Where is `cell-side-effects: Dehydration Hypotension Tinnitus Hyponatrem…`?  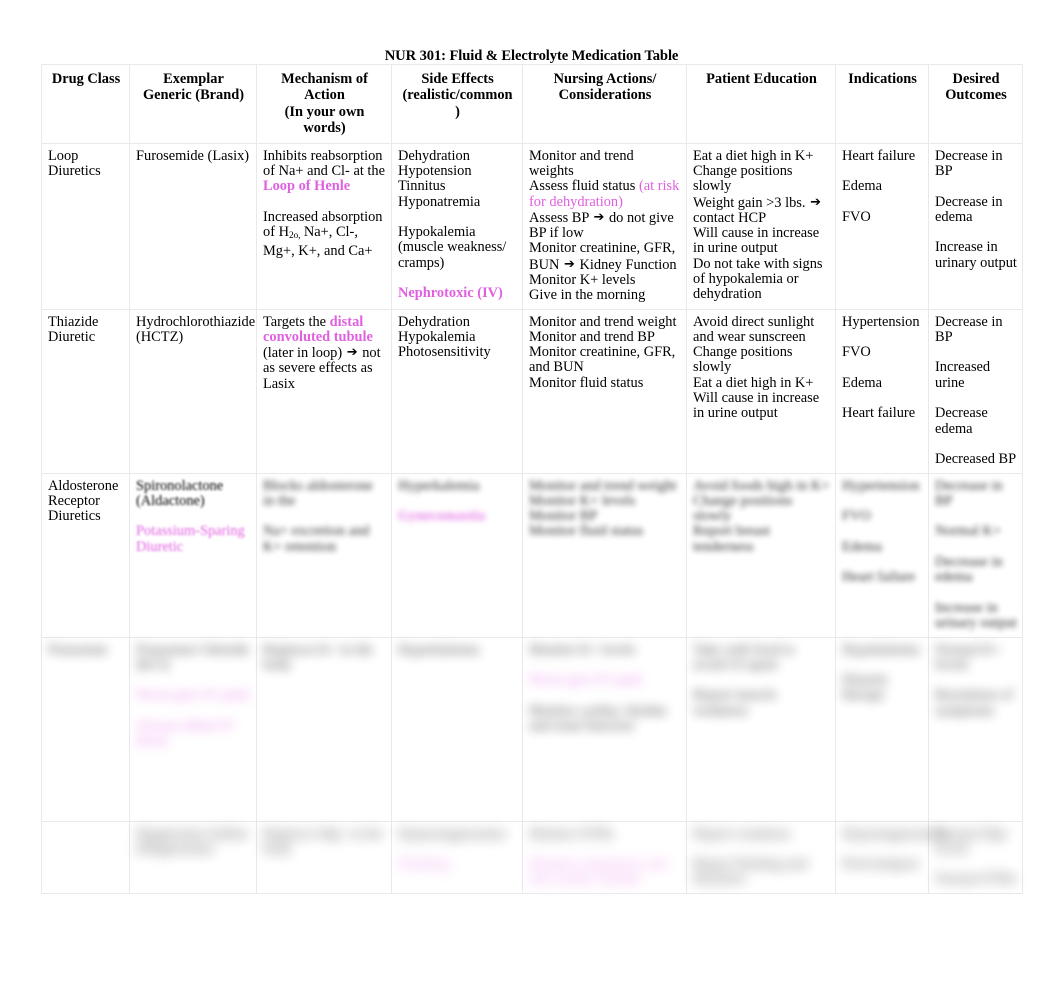
cell-side-effects: Dehydration Hypotension Tinnitus Hyponatrem… is located at coordinates (457, 226).